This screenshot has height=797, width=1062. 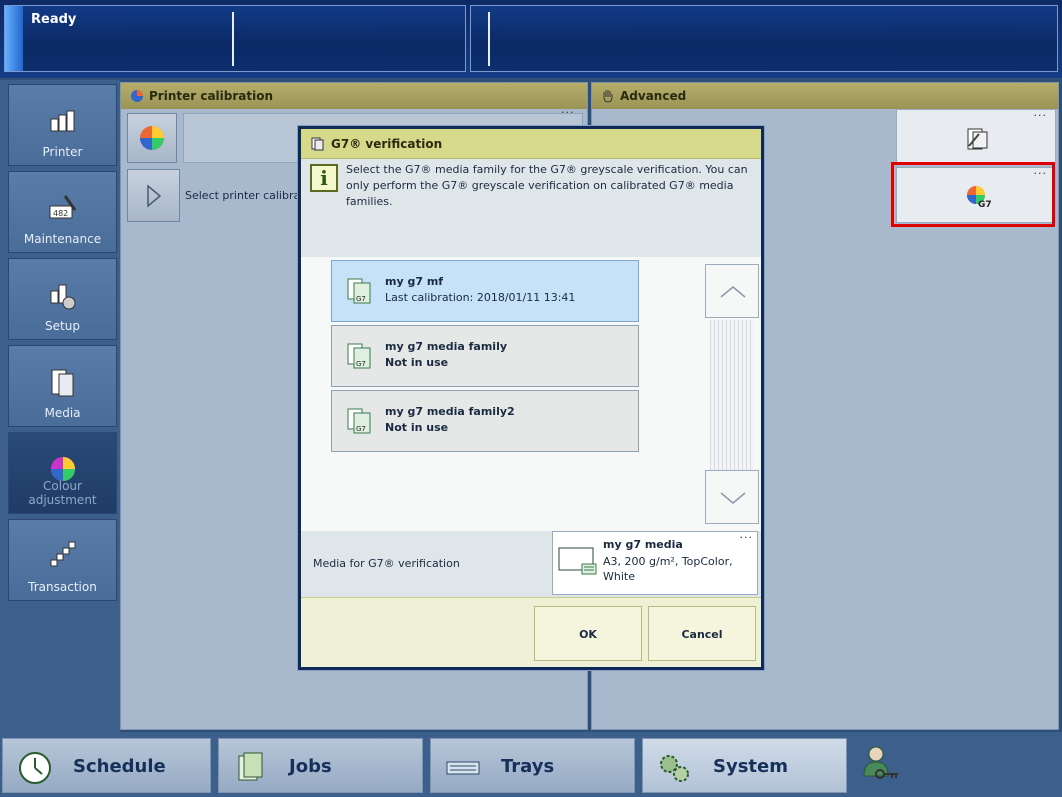 I want to click on nav-printer: Printer, so click(x=62, y=125).